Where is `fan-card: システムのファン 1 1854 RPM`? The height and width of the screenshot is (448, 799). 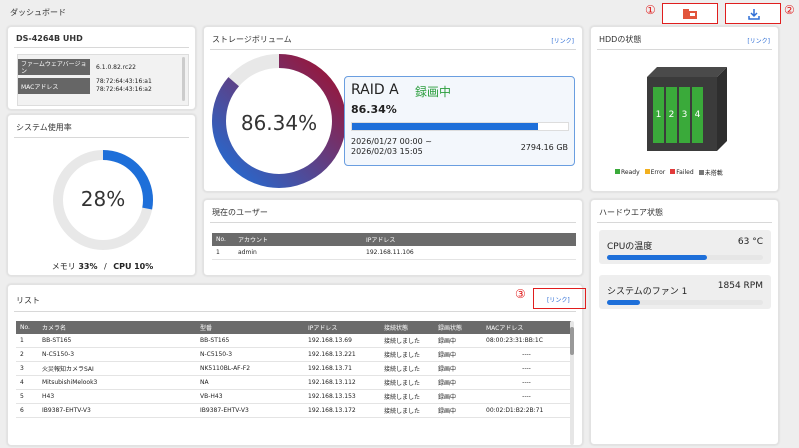 fan-card: システムのファン 1 1854 RPM is located at coordinates (685, 292).